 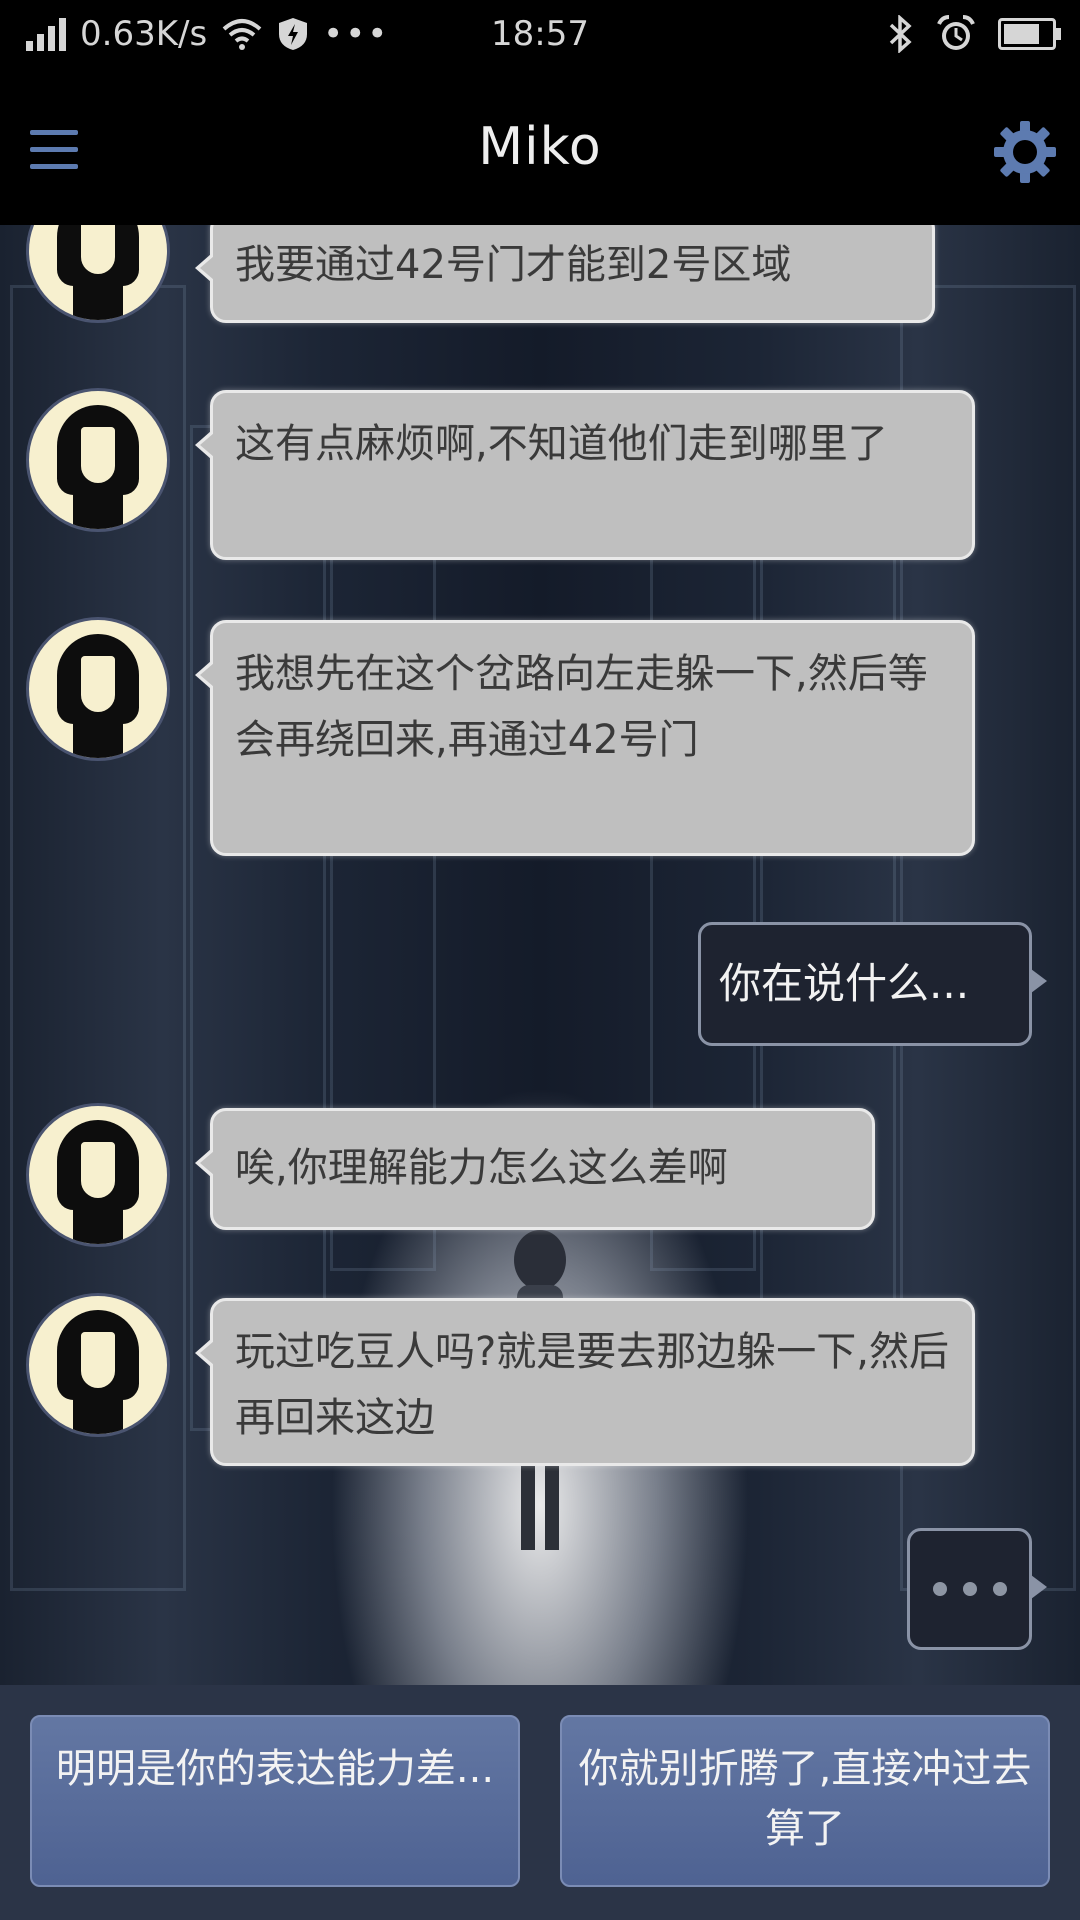 What do you see at coordinates (540, 1802) in the screenshot?
I see `reply-options: 明明是你的表达能力差... 你就别折腾了,直接冲过去算了` at bounding box center [540, 1802].